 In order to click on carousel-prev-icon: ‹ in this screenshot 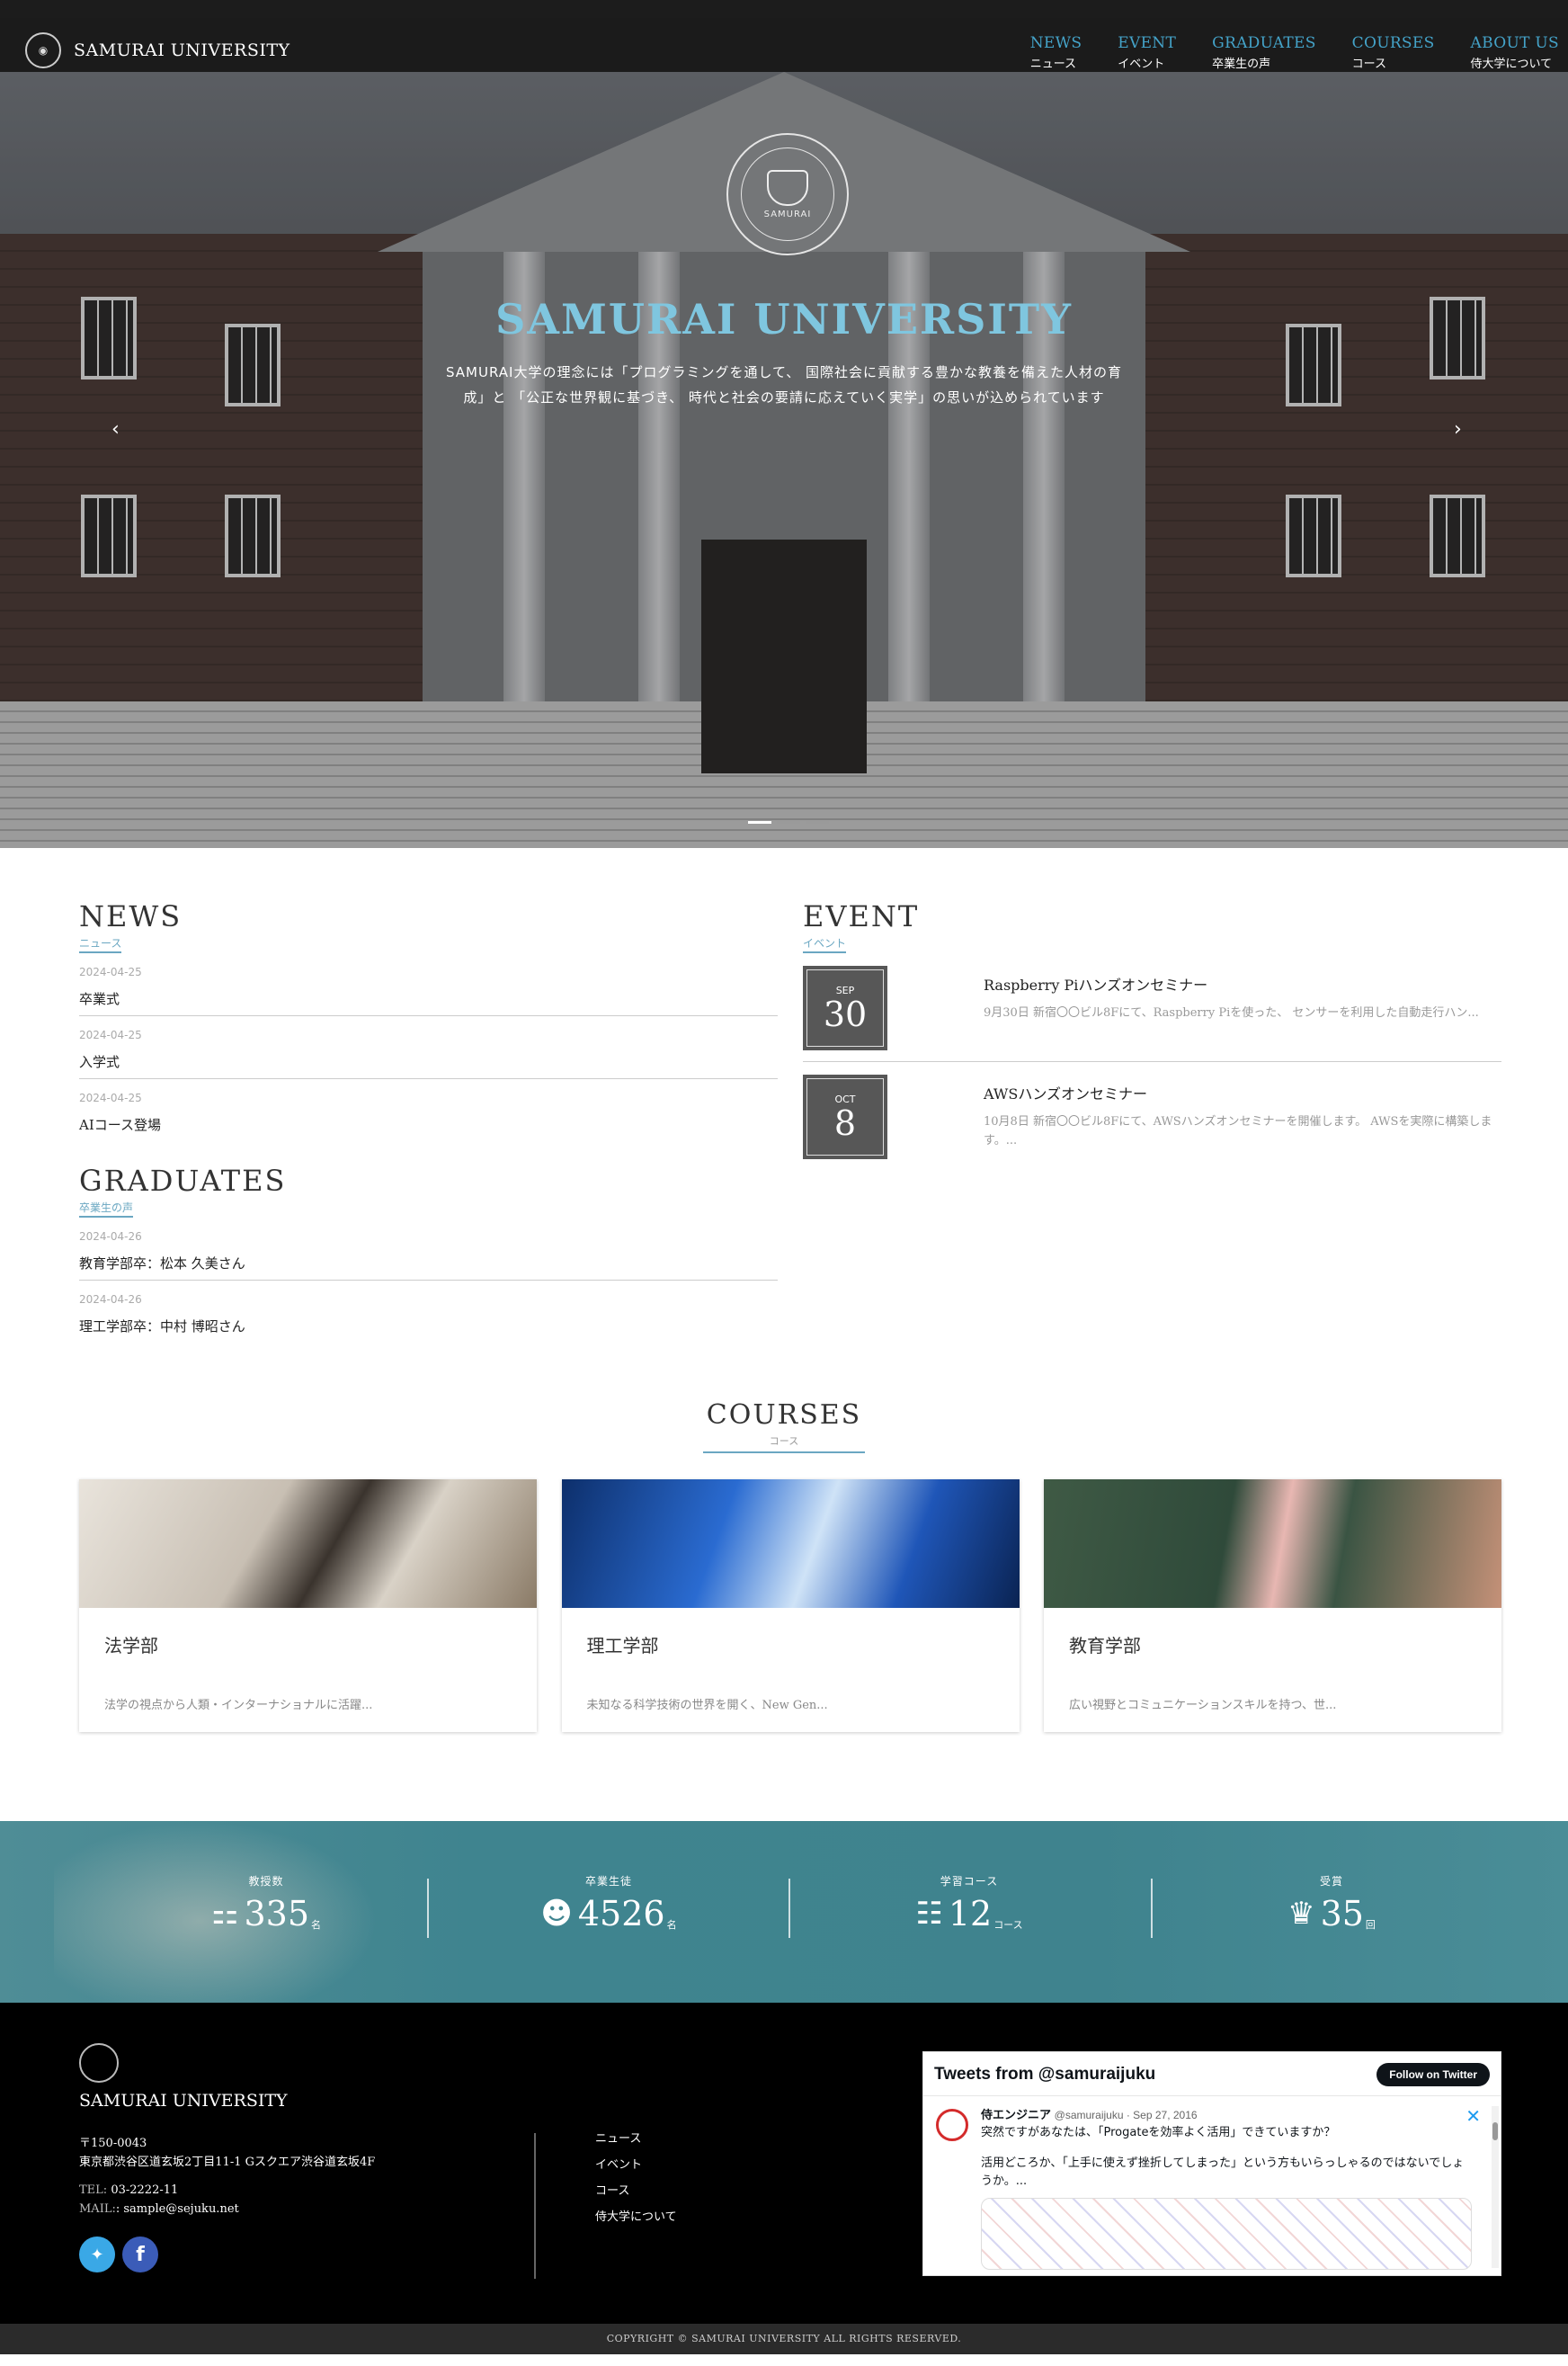, I will do `click(116, 430)`.